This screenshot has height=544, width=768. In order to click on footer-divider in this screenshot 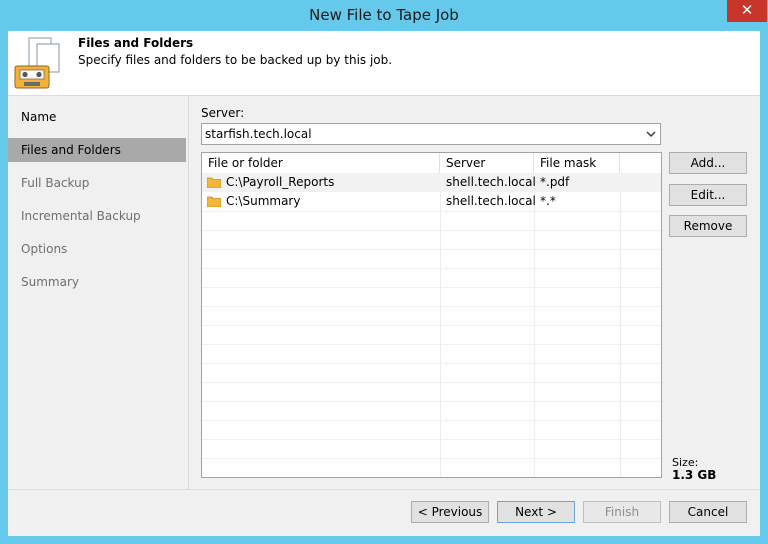, I will do `click(384, 489)`.